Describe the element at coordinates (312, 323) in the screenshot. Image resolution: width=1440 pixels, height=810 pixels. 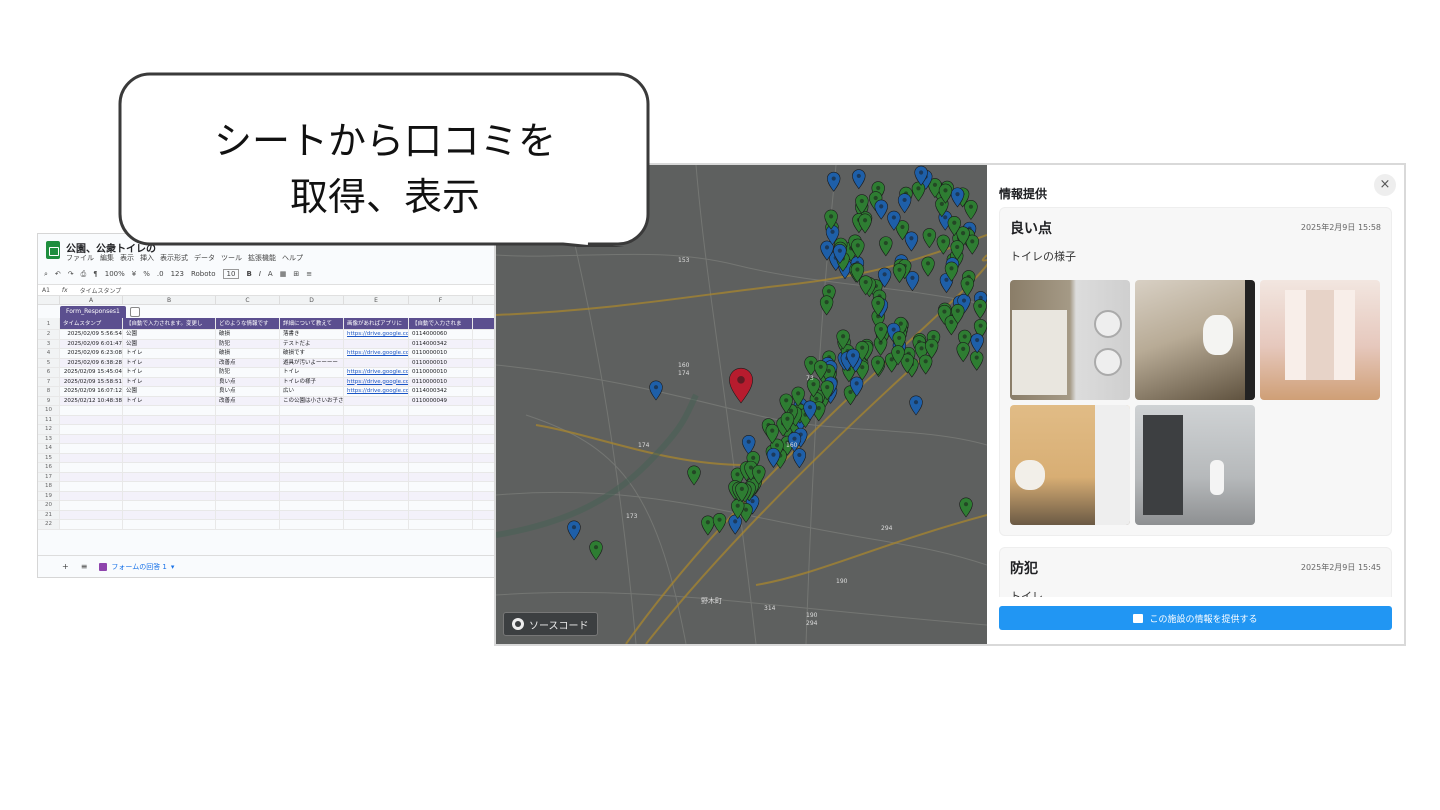
I see `table-header-cell: 詳細について教えて` at that location.